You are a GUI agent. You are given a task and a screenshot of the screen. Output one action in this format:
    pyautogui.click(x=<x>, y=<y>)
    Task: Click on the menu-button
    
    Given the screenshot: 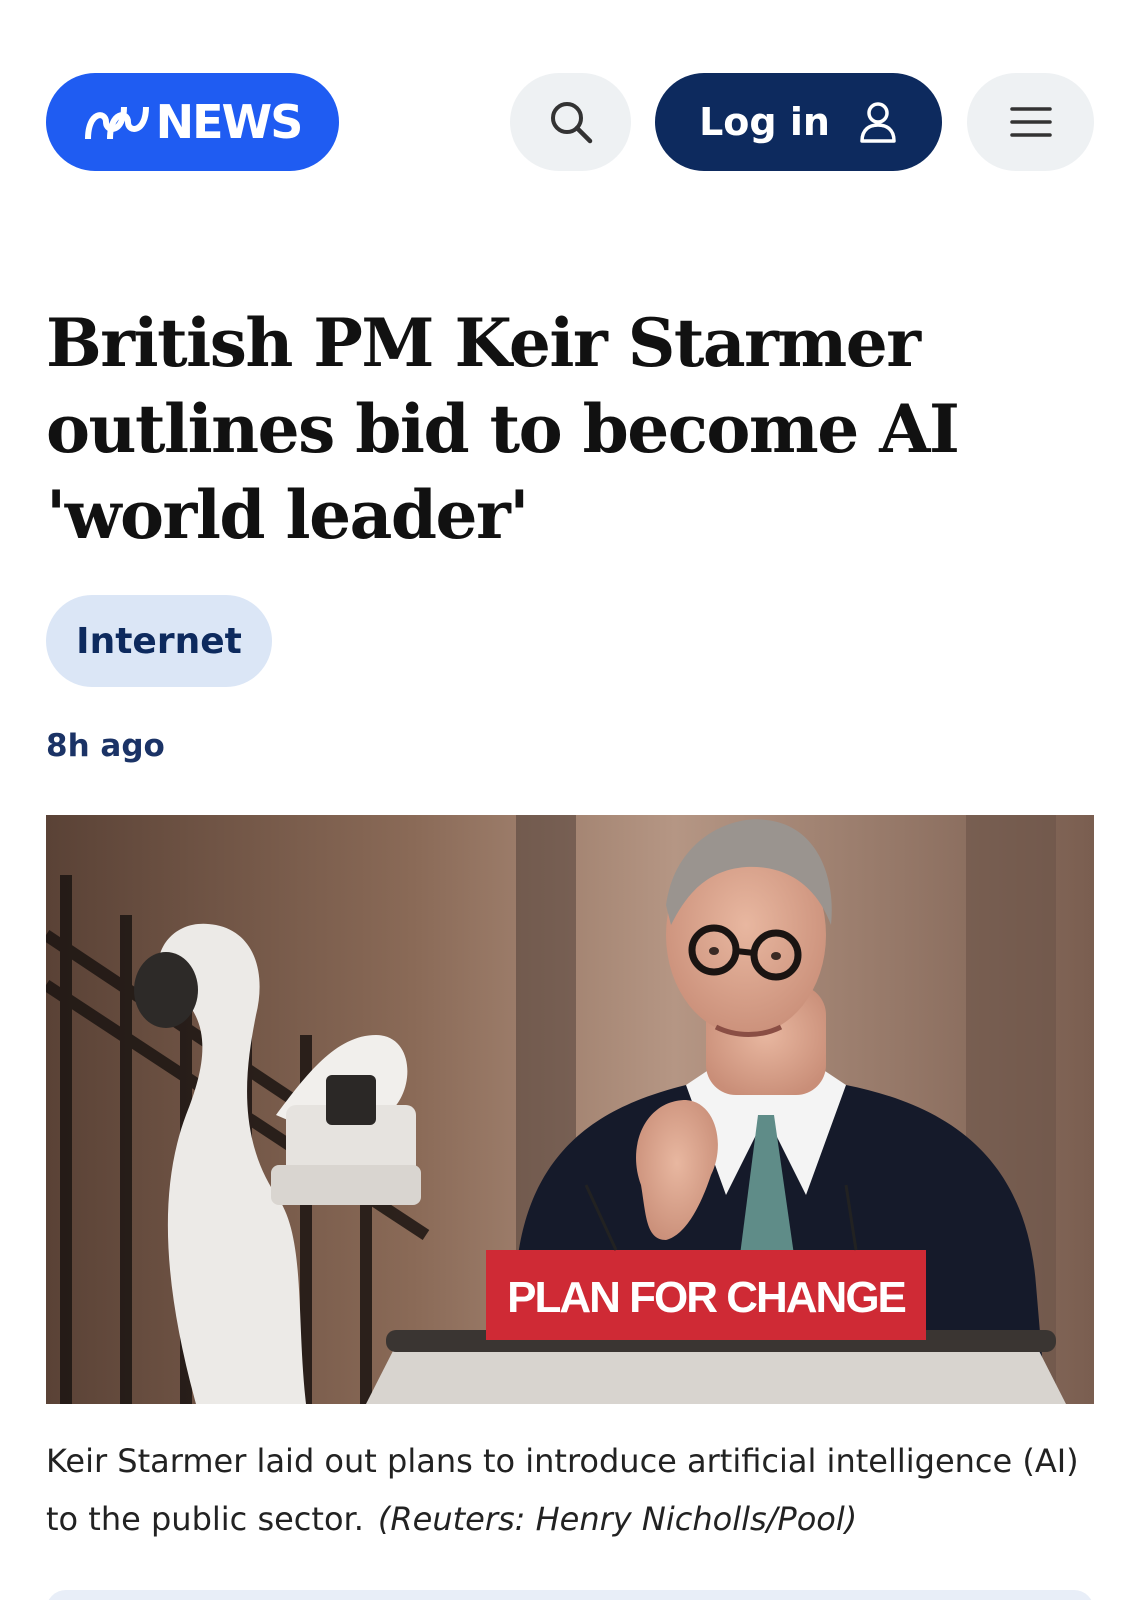 What is the action you would take?
    pyautogui.click(x=1030, y=122)
    